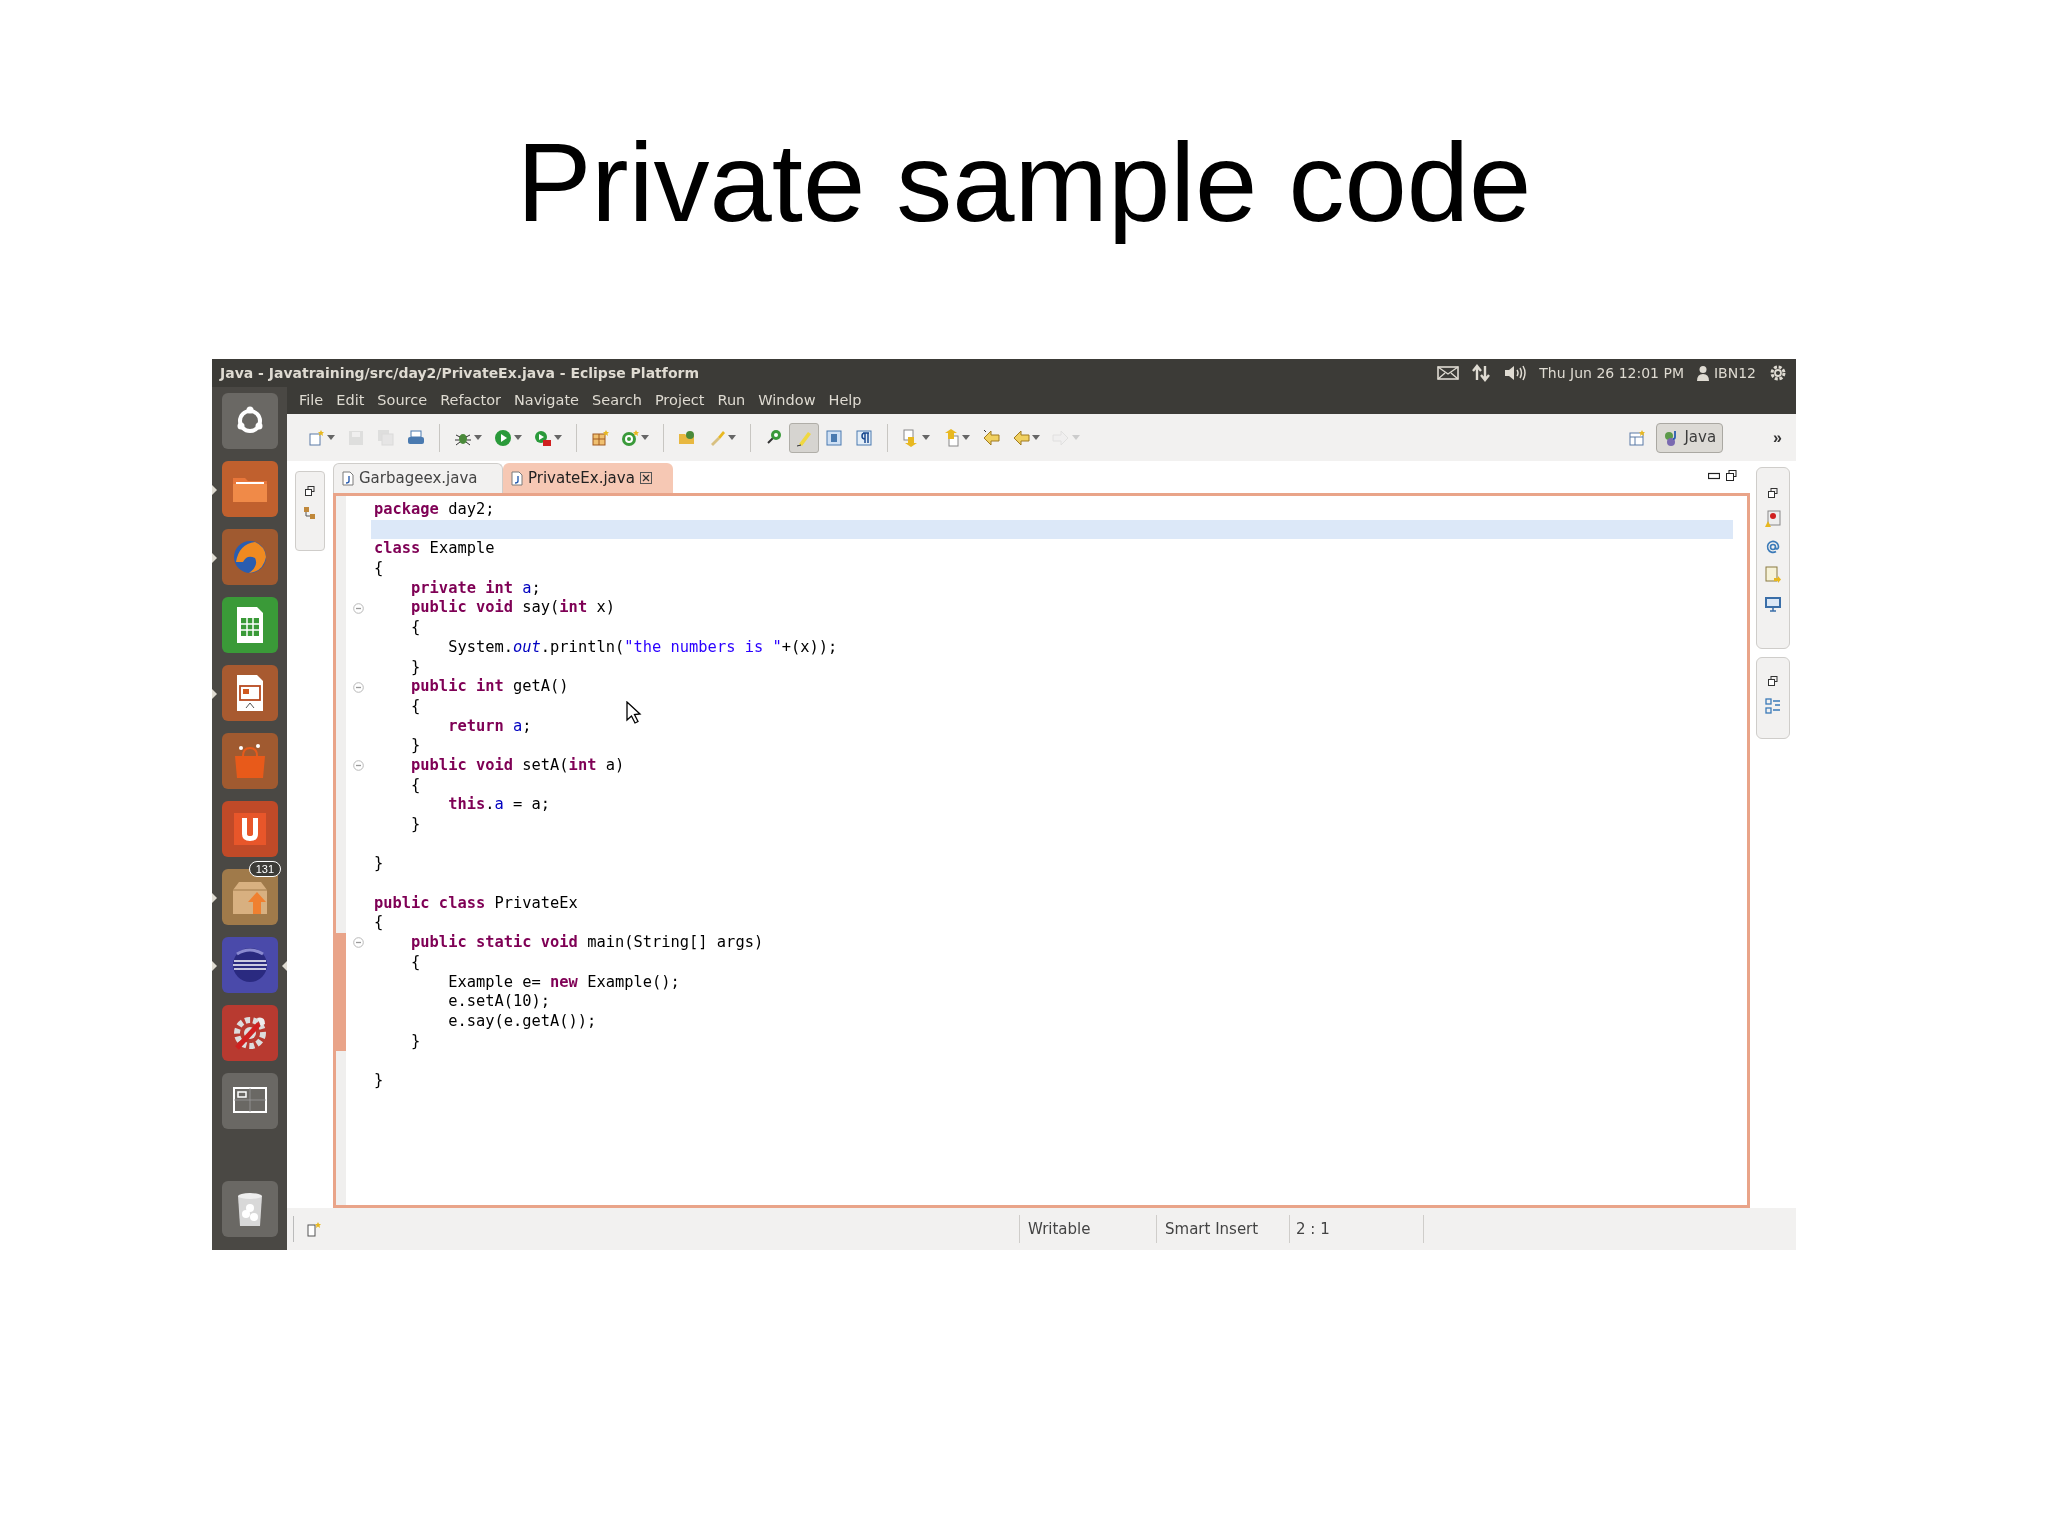 This screenshot has width=2048, height=1535. Describe the element at coordinates (264, 869) in the screenshot. I see `notification-badge: 131` at that location.